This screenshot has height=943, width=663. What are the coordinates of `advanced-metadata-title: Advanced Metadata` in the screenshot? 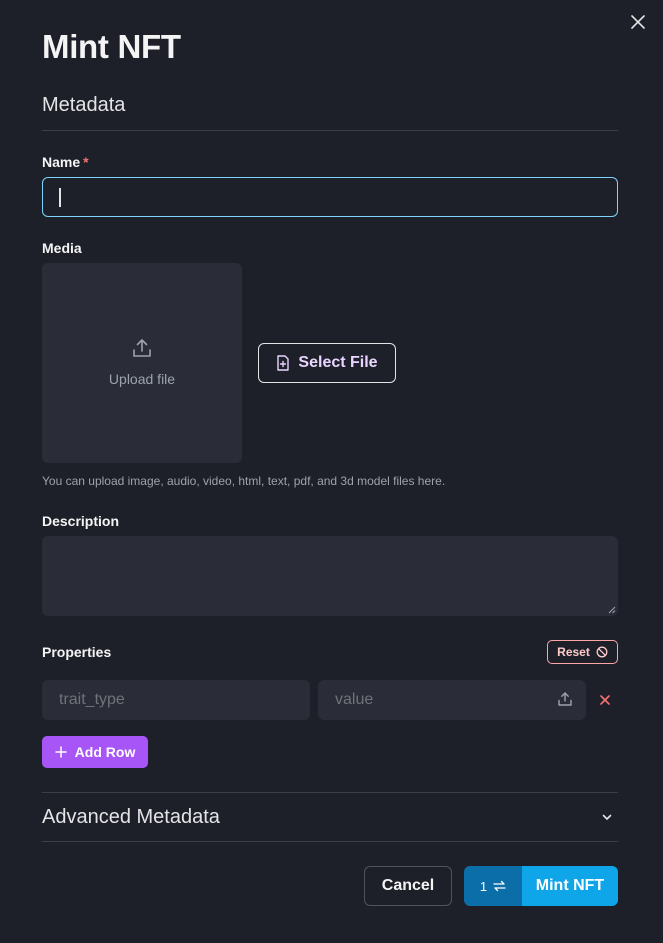 It's located at (131, 816).